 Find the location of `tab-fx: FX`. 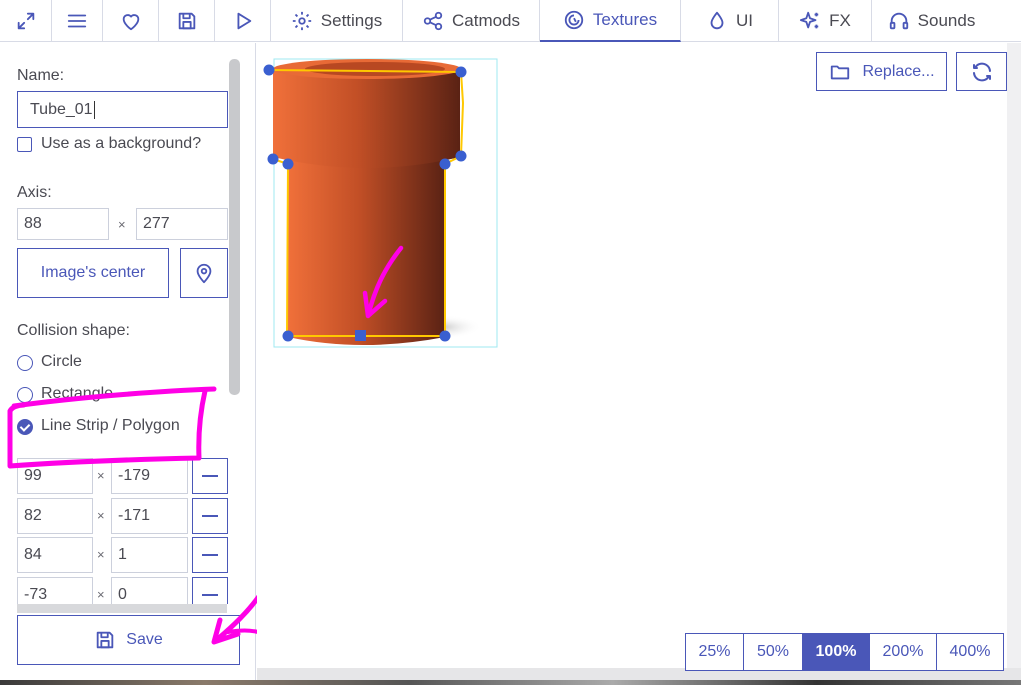

tab-fx: FX is located at coordinates (825, 21).